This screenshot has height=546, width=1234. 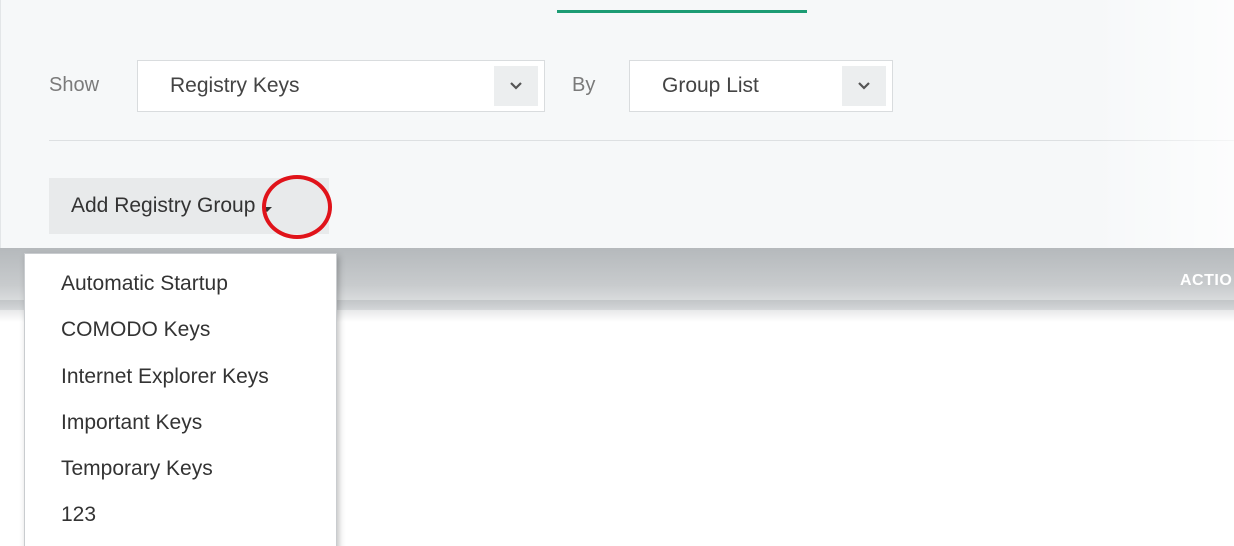 What do you see at coordinates (761, 86) in the screenshot?
I see `by-select: Group List` at bounding box center [761, 86].